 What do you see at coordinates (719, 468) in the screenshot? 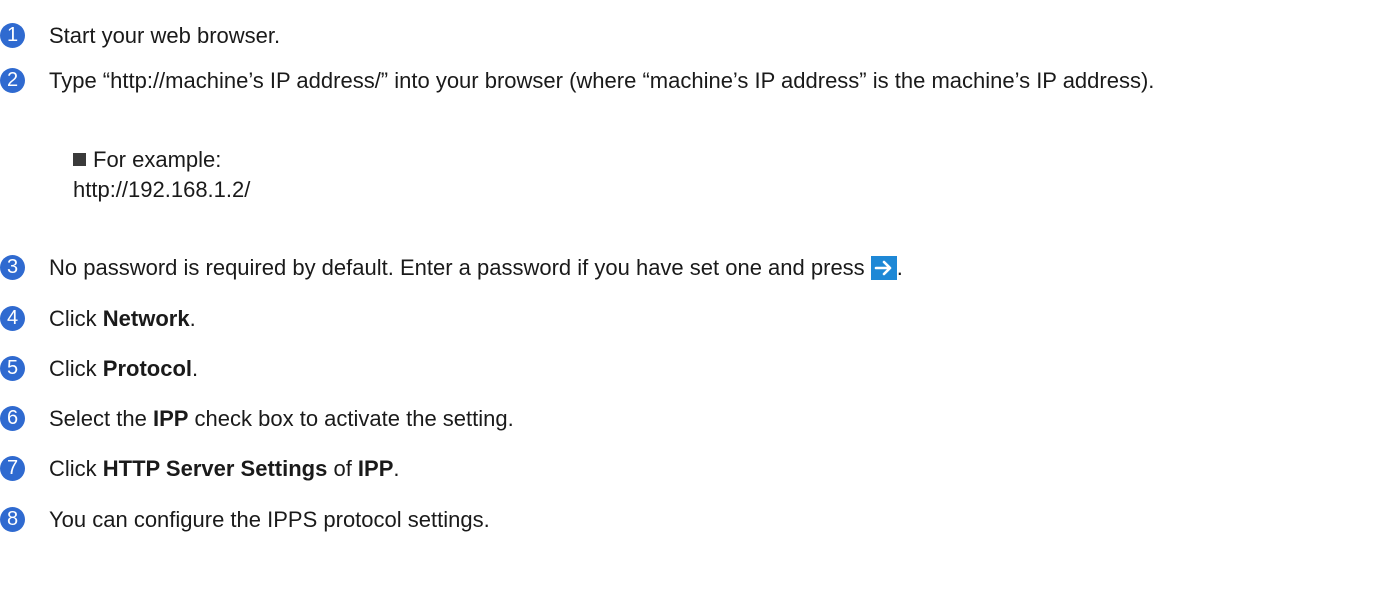
I see `step-text: Click HTTP Server Settings of IPP.` at bounding box center [719, 468].